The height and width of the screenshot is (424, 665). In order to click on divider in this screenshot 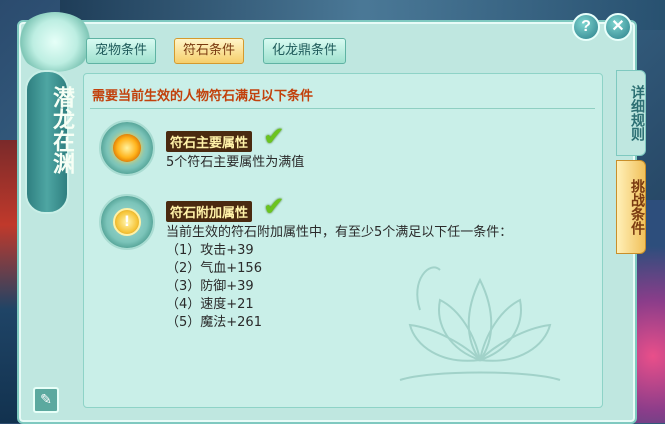, I will do `click(342, 108)`.